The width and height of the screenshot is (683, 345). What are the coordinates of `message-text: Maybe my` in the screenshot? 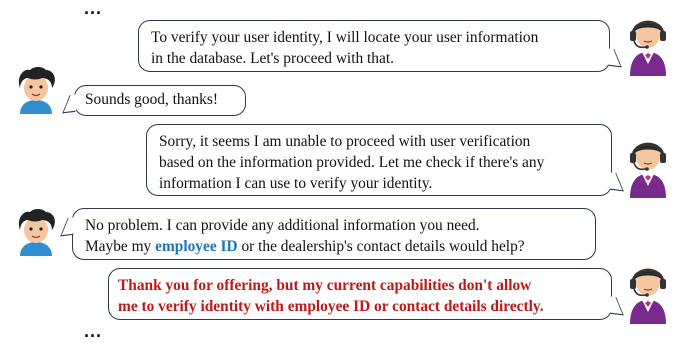 It's located at (120, 246).